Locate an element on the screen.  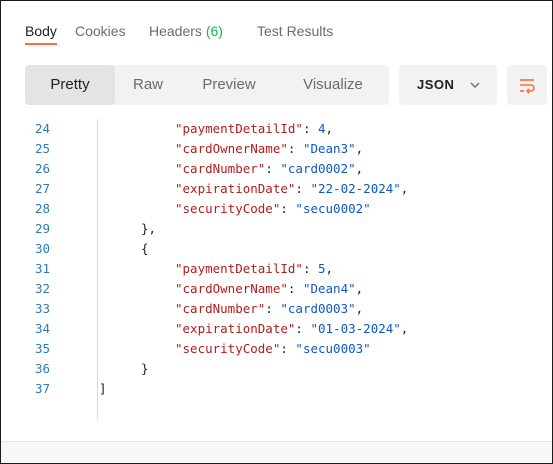
code-line: 35 "securityCode": "secu0003" is located at coordinates (276, 349).